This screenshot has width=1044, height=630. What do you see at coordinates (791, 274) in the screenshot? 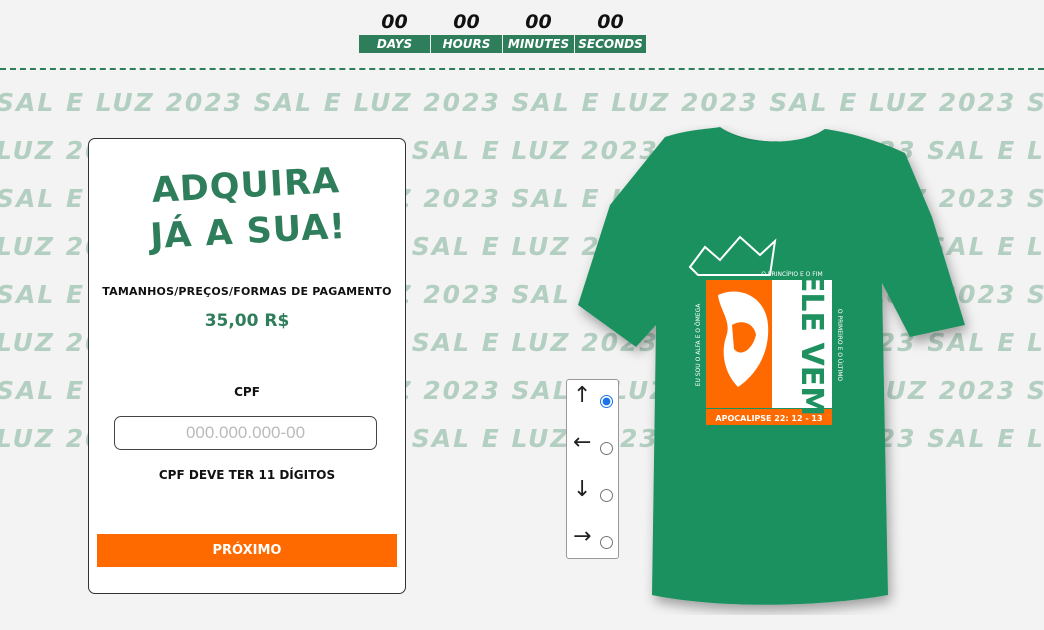
I see `print-top-text: O PRINCÍPIO E O FIM` at bounding box center [791, 274].